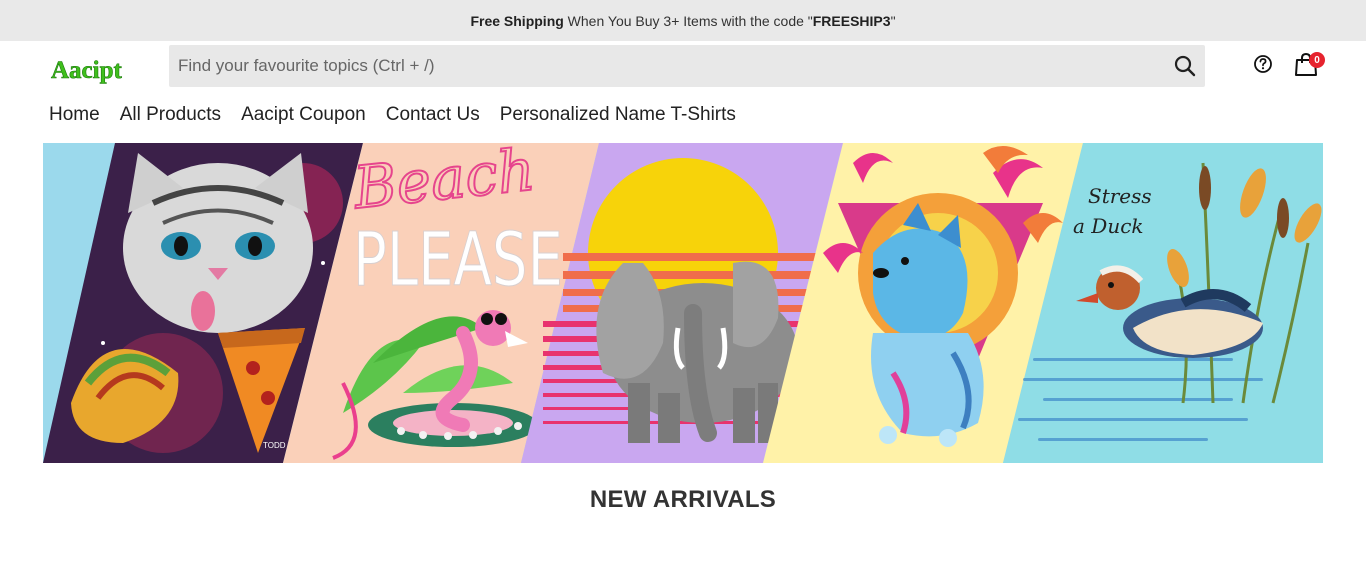 Image resolution: width=1366 pixels, height=578 pixels. What do you see at coordinates (74, 117) in the screenshot?
I see `nav-home: Home` at bounding box center [74, 117].